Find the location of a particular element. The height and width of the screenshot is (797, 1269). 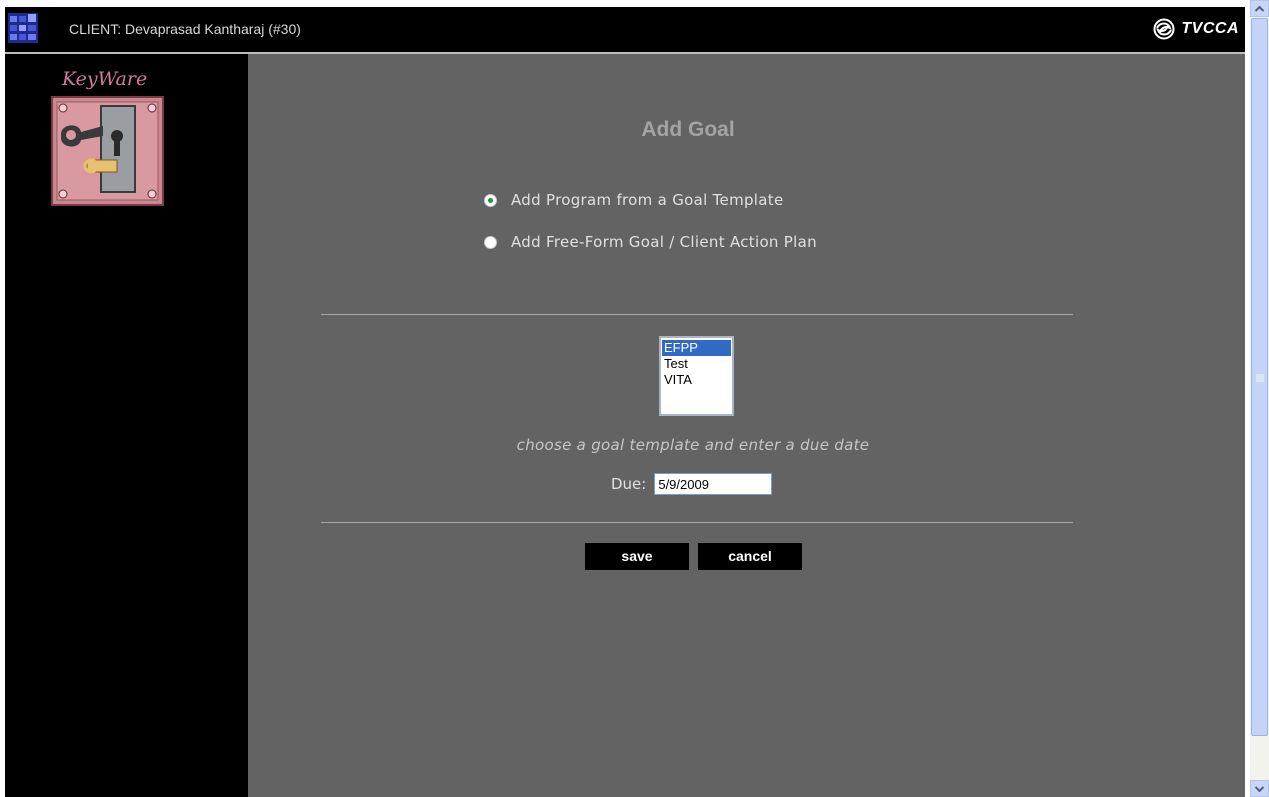

option-free-form-goal: Add Free-Form Goal / Client Action Plan is located at coordinates (650, 242).